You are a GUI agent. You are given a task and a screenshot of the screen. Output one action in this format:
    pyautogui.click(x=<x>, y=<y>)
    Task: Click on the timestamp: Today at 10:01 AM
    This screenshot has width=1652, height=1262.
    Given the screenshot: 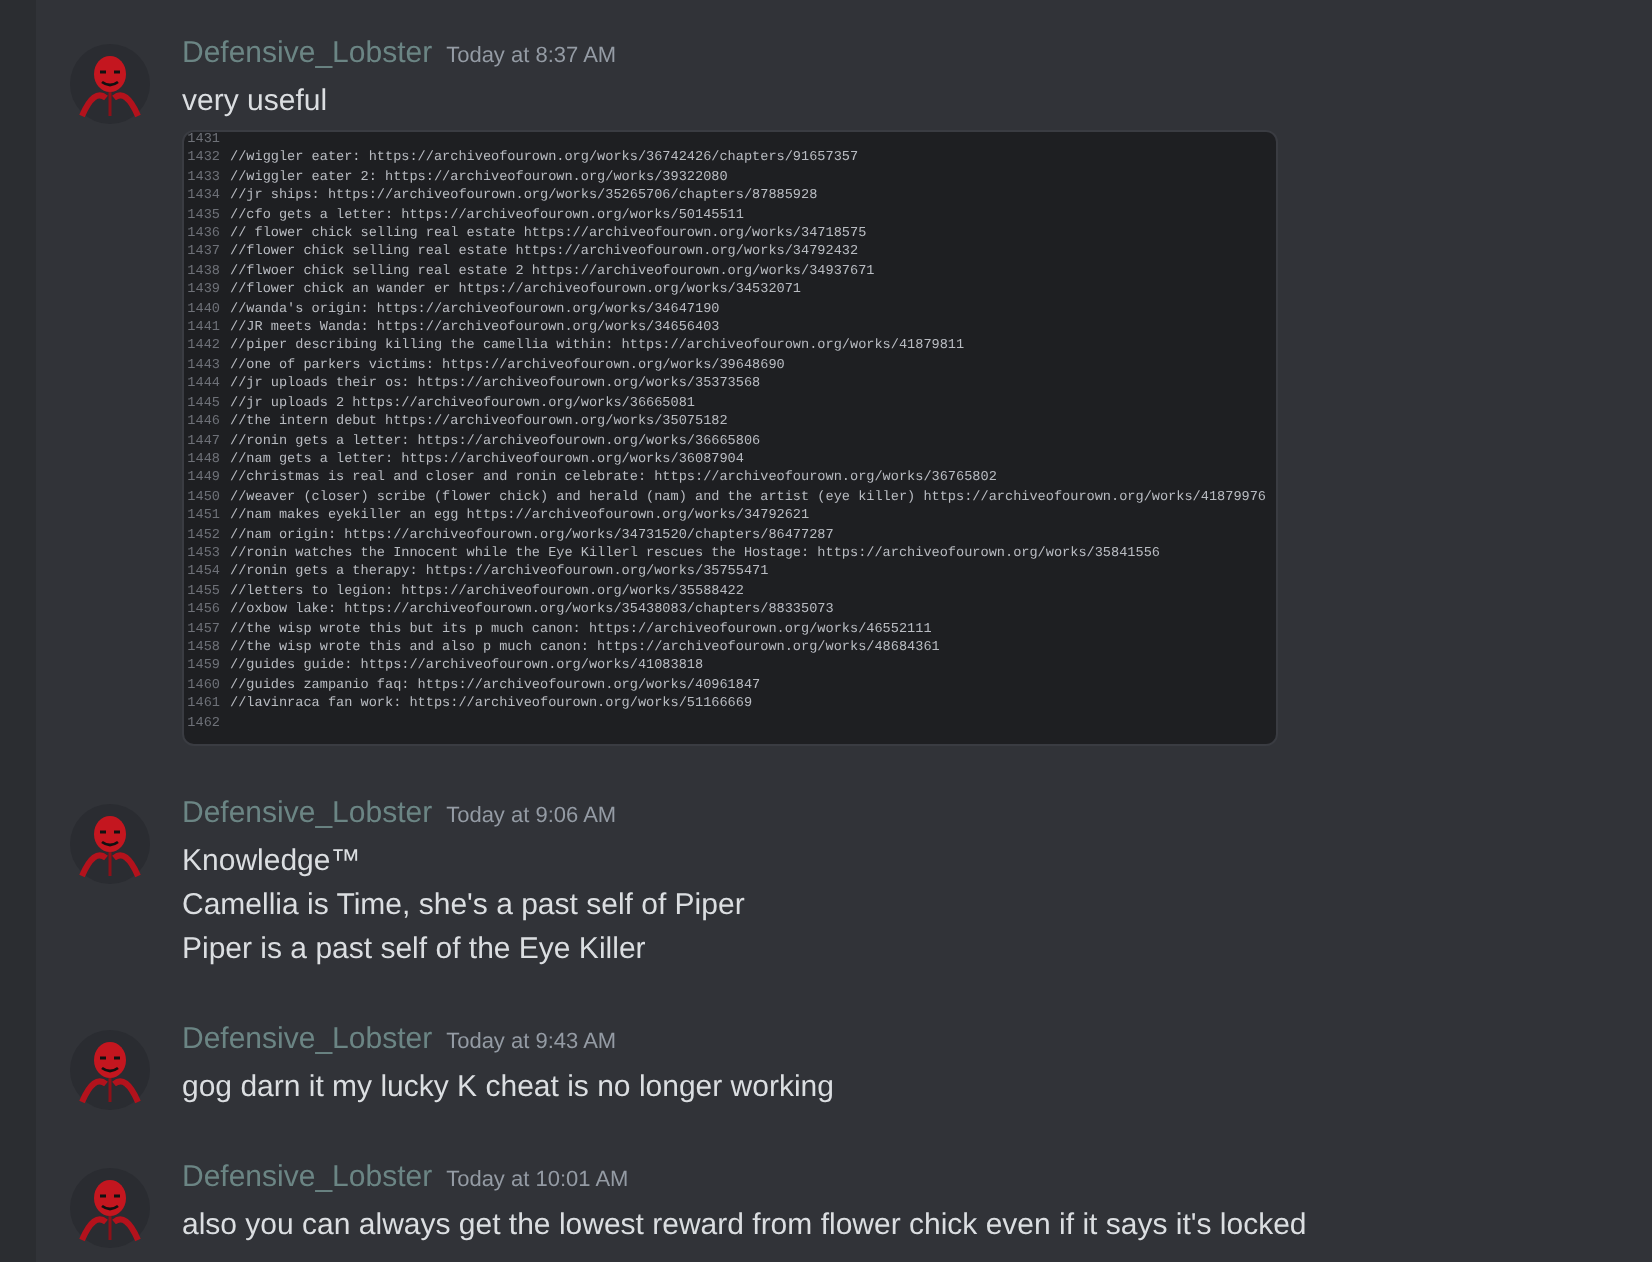 What is the action you would take?
    pyautogui.click(x=537, y=1180)
    